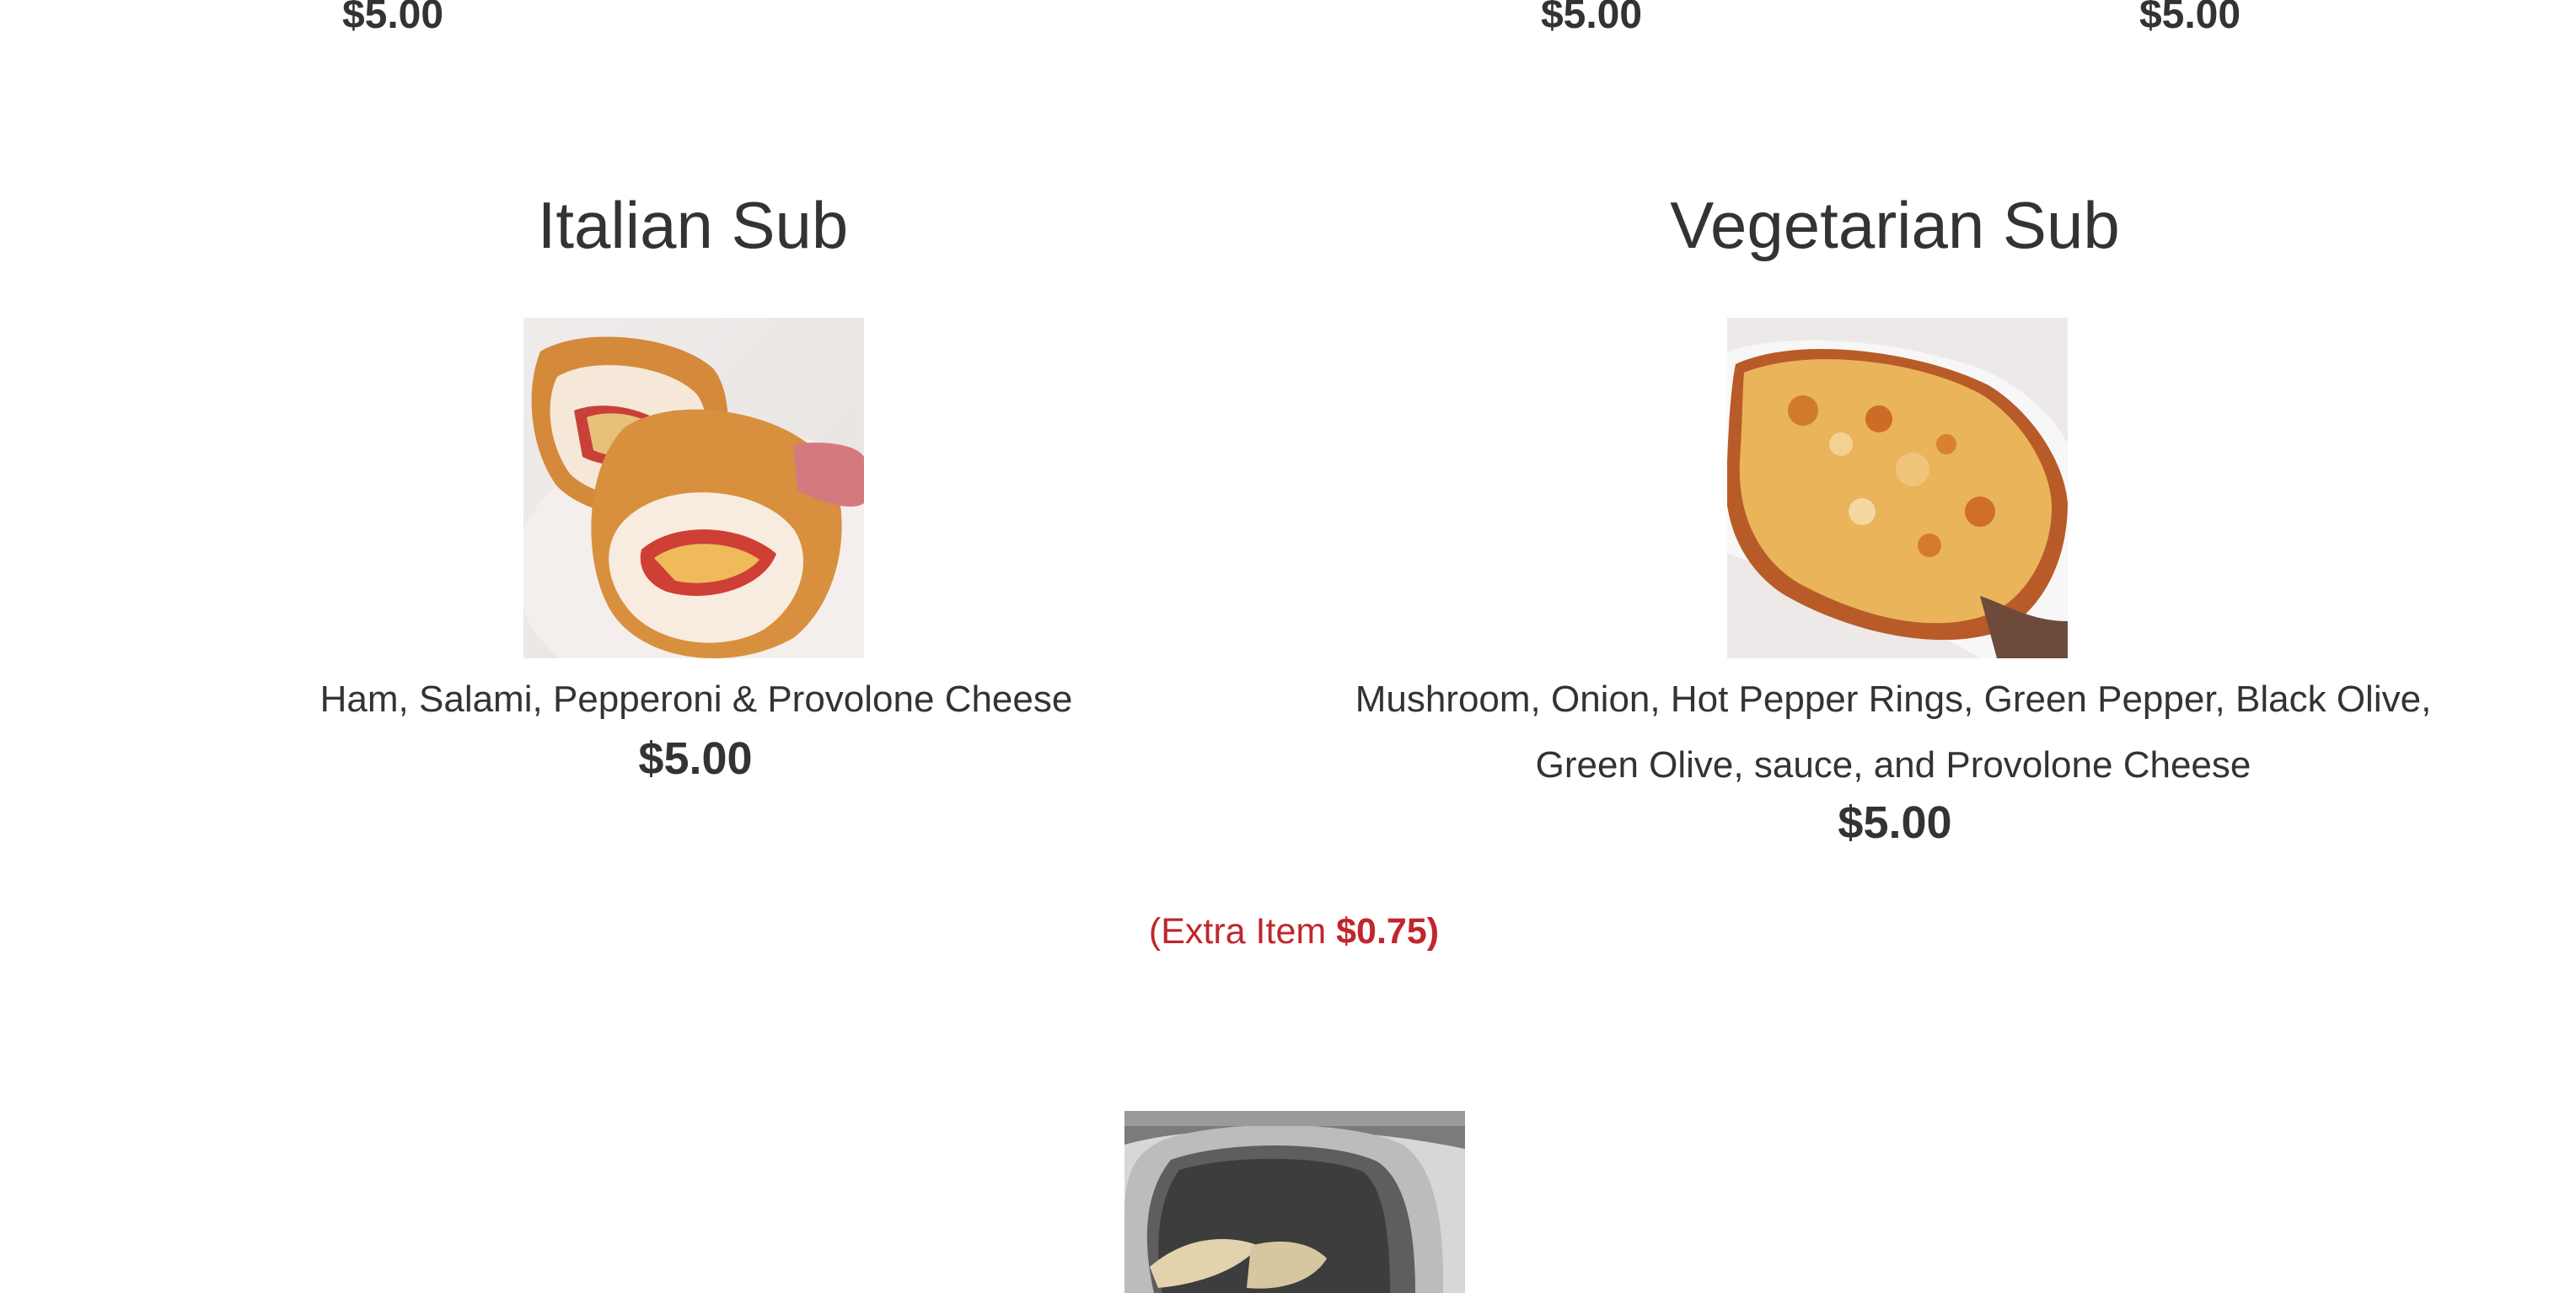 The image size is (2576, 1293). I want to click on italian-sub-photo, so click(693, 488).